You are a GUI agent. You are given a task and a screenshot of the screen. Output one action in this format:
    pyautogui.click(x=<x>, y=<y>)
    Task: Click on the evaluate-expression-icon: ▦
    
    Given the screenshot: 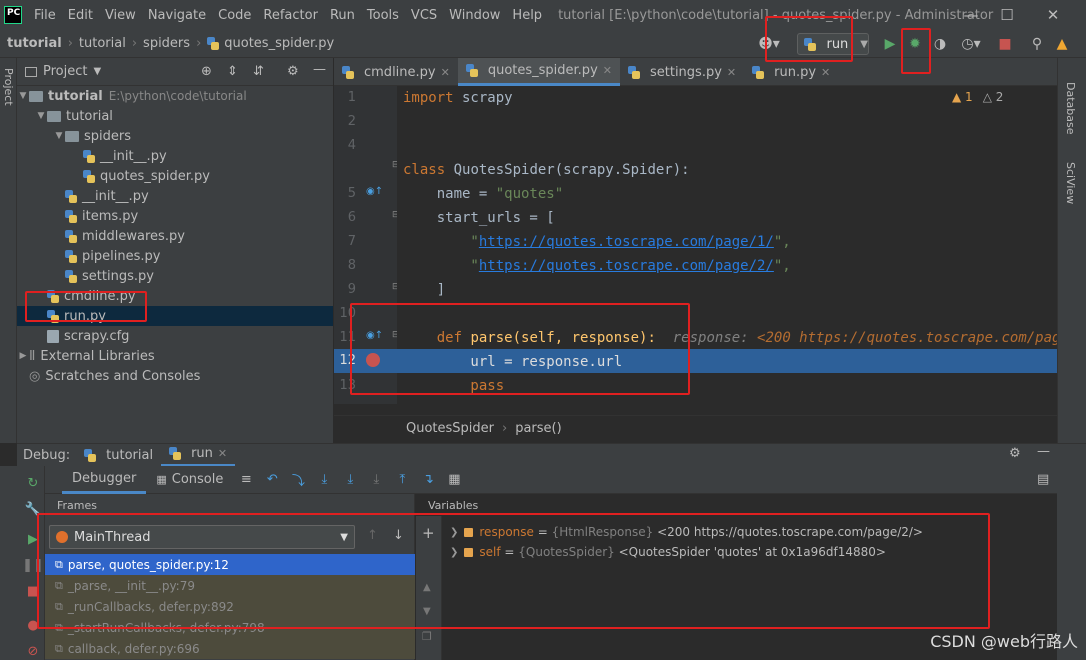 What is the action you would take?
    pyautogui.click(x=454, y=480)
    